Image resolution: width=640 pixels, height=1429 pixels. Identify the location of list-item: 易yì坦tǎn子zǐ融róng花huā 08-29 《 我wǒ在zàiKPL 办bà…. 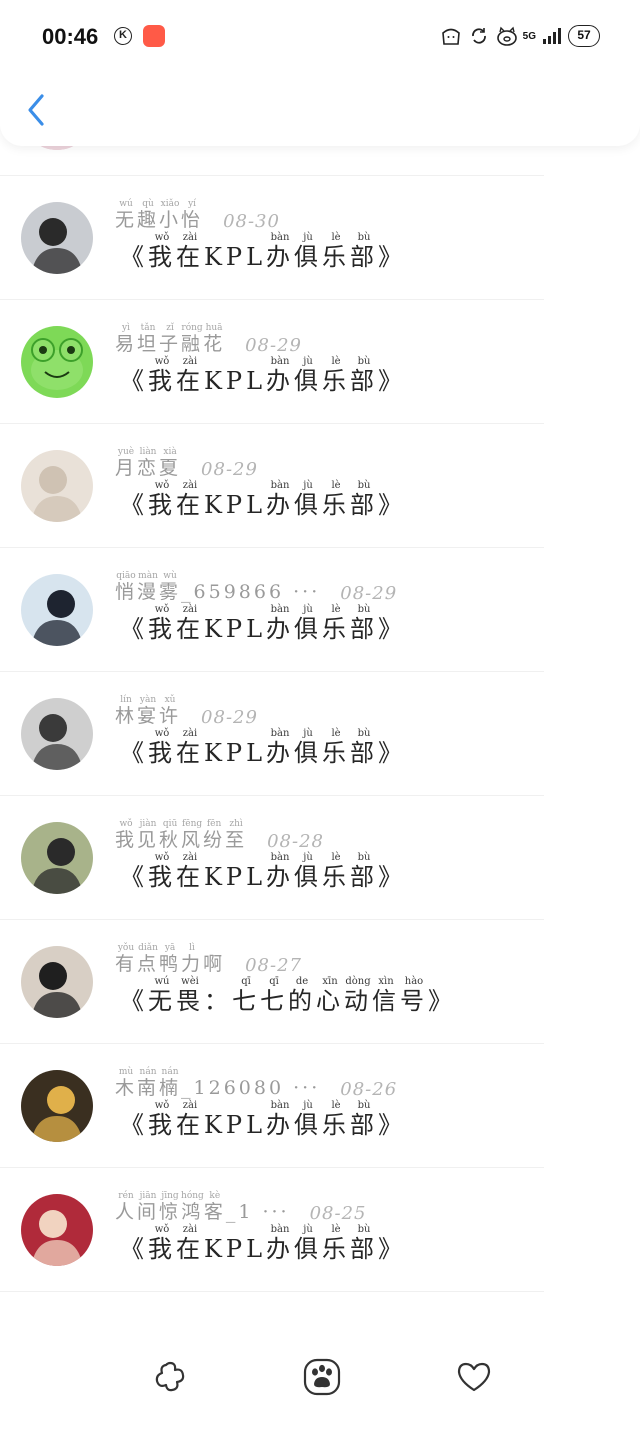
(320, 362).